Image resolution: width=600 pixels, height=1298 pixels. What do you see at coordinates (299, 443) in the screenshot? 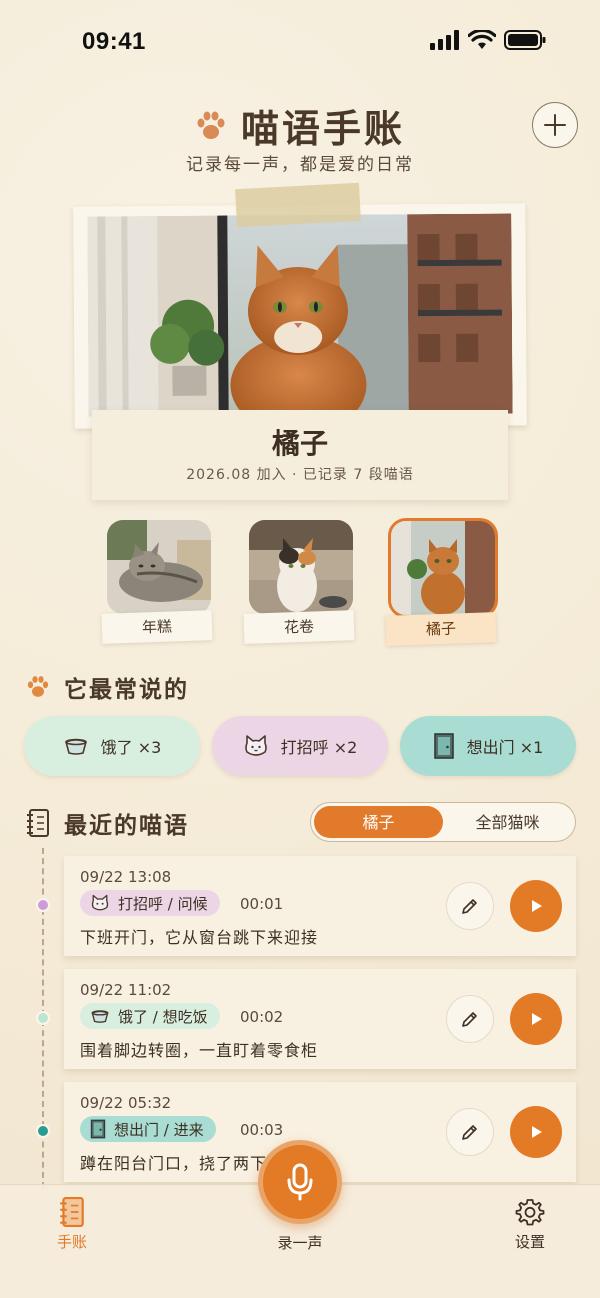
I see `cat-name: 橘子` at bounding box center [299, 443].